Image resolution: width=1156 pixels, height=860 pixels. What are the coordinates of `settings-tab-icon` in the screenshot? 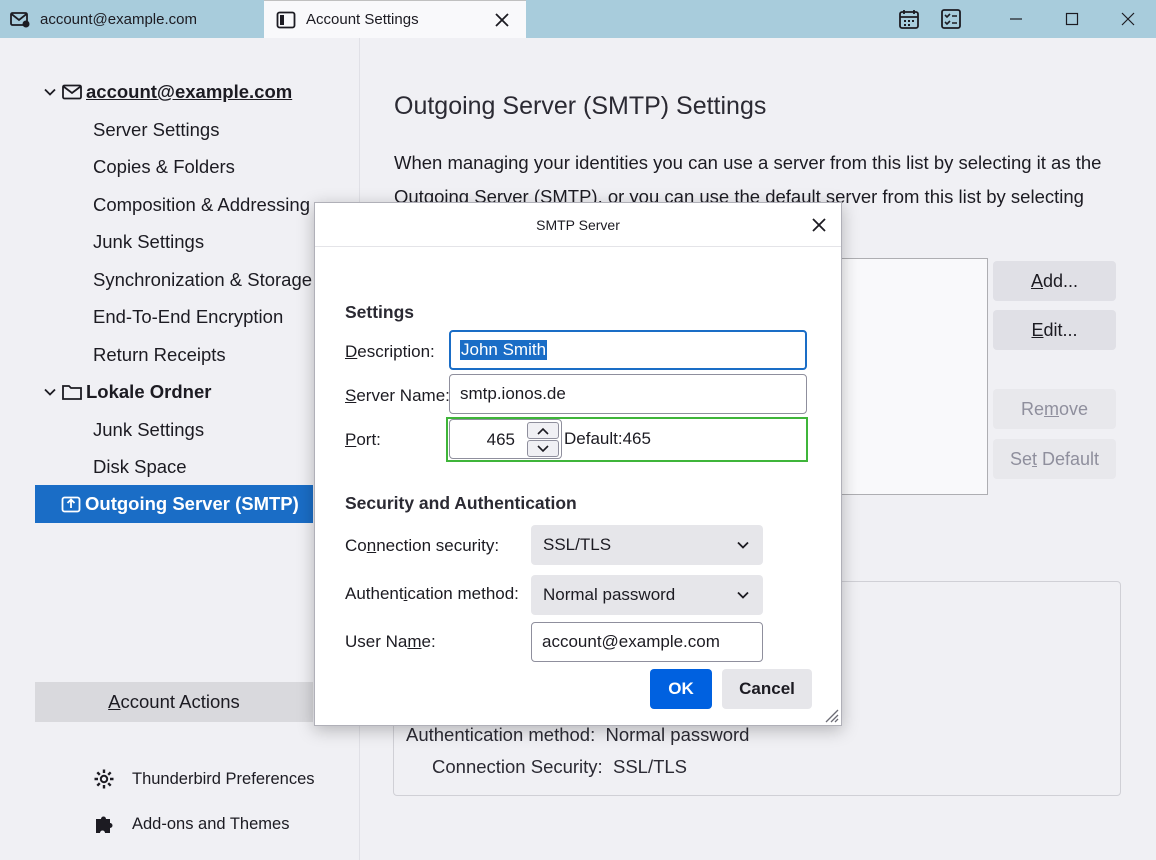 It's located at (286, 20).